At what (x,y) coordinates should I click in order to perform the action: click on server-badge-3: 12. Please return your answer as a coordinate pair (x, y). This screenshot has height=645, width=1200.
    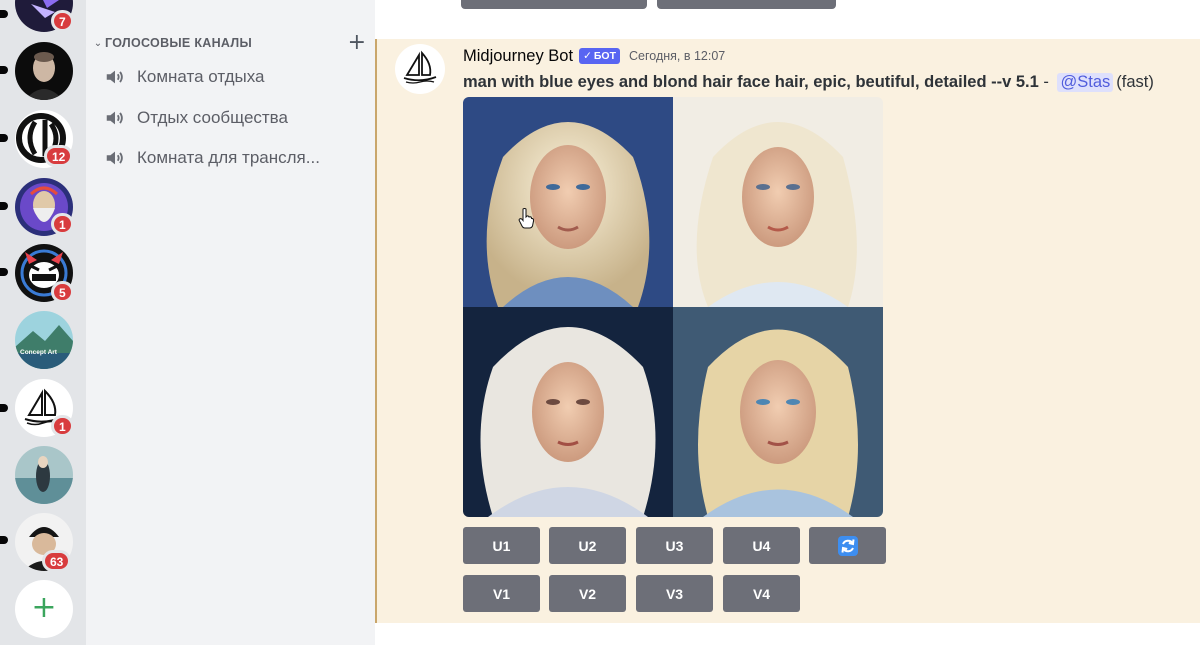
    Looking at the image, I should click on (59, 156).